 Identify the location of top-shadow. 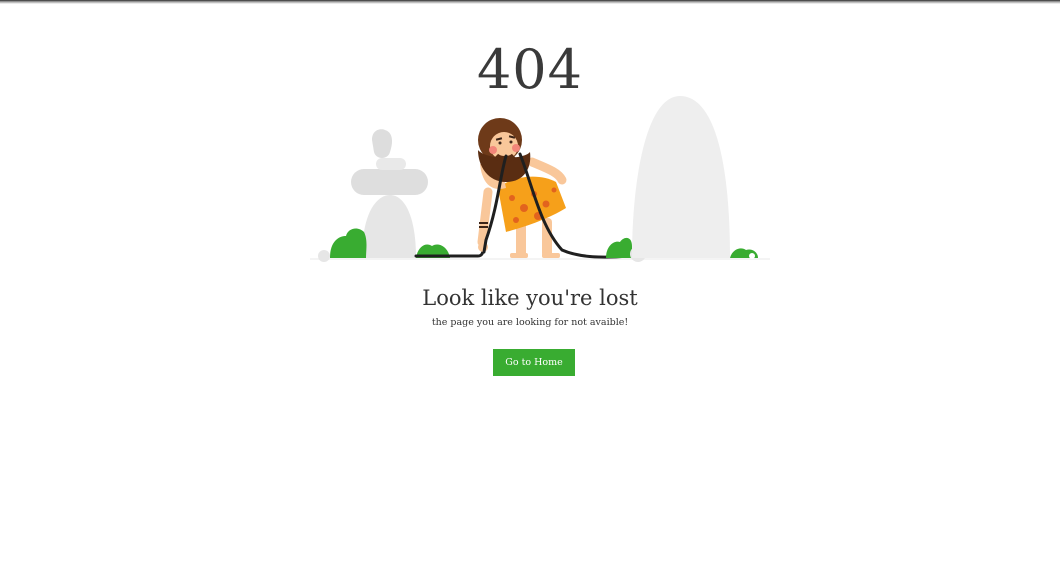
(530, 2).